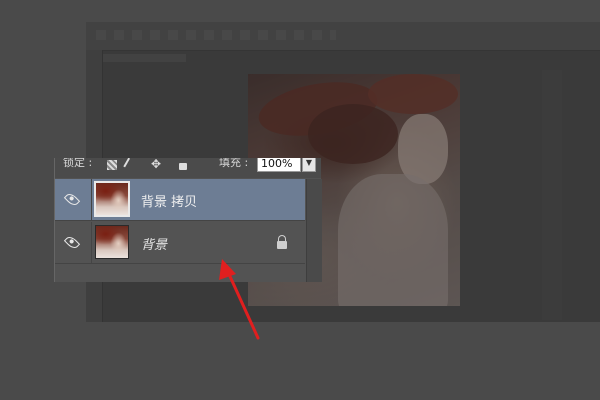  I want to click on annotation-arrow, so click(239, 299).